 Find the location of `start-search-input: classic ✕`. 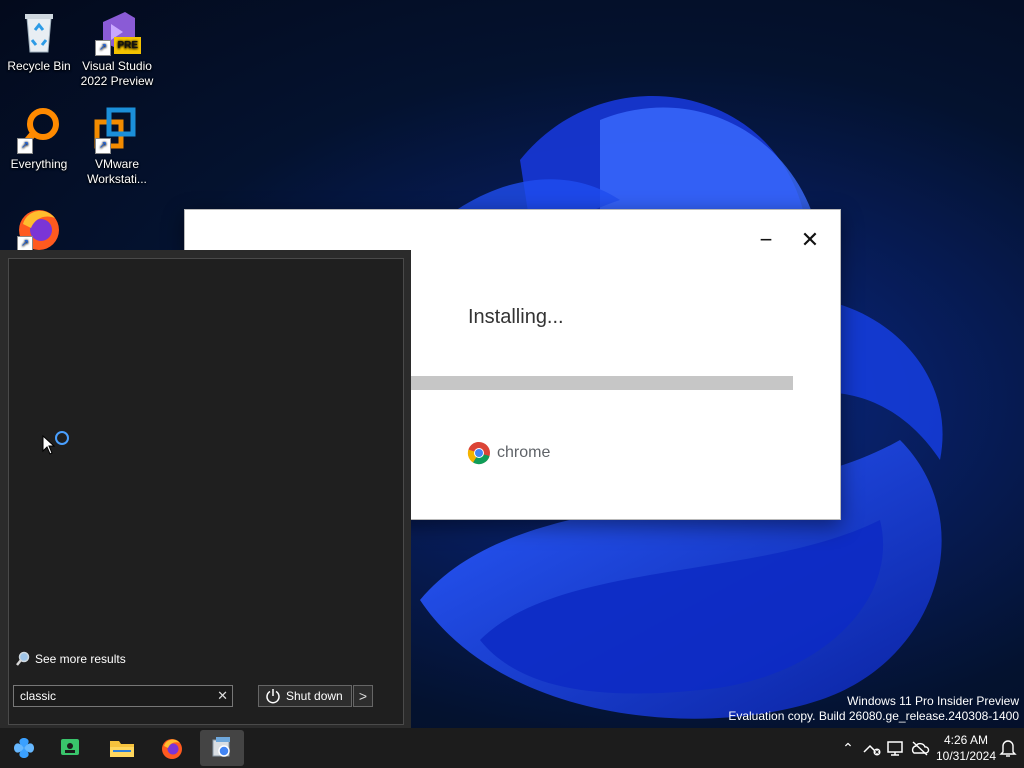

start-search-input: classic ✕ is located at coordinates (123, 696).